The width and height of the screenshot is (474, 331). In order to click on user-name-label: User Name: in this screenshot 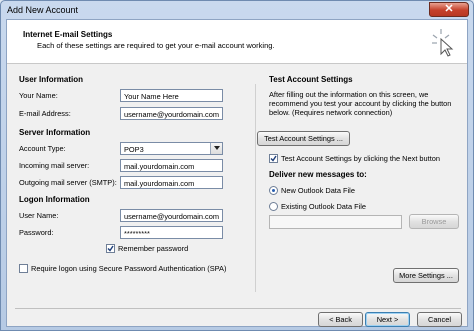, I will do `click(39, 215)`.